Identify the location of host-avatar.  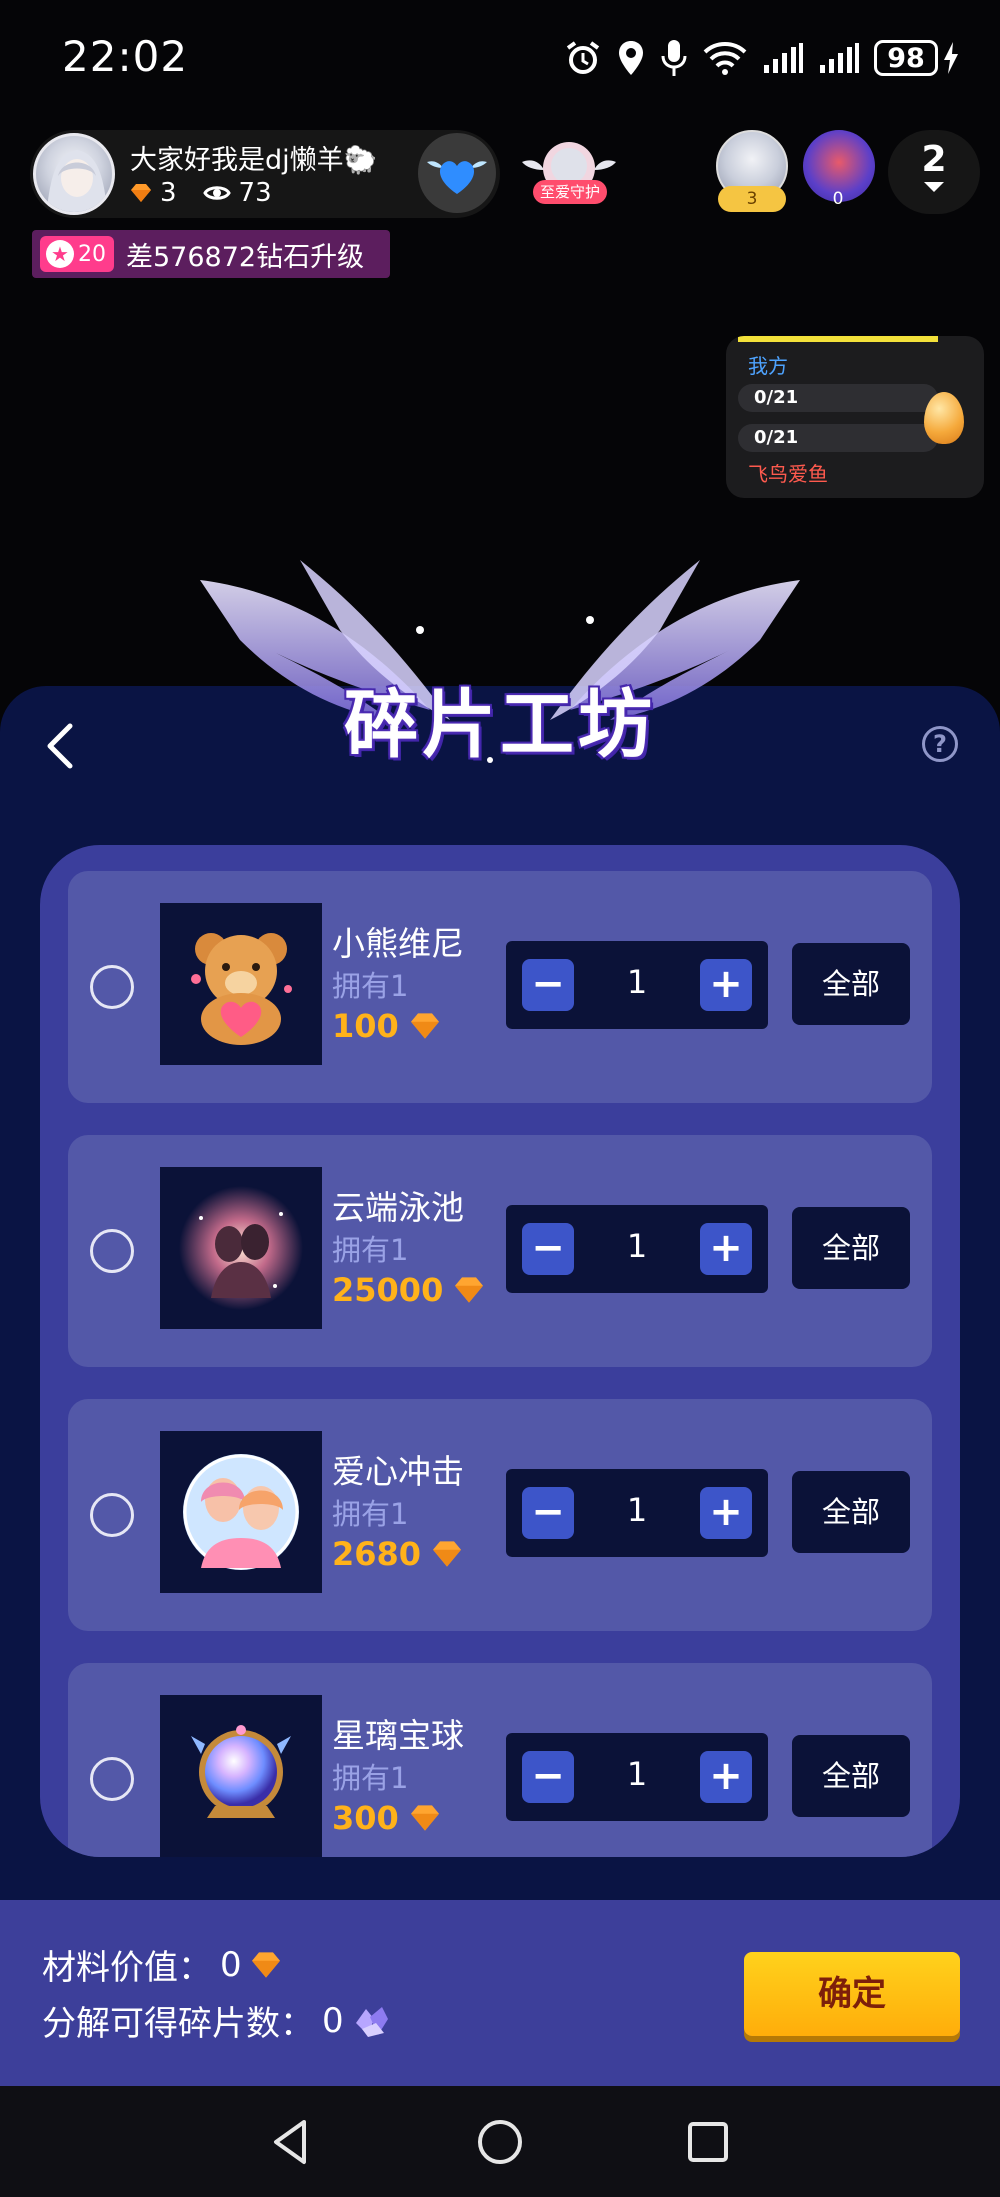
(74, 174).